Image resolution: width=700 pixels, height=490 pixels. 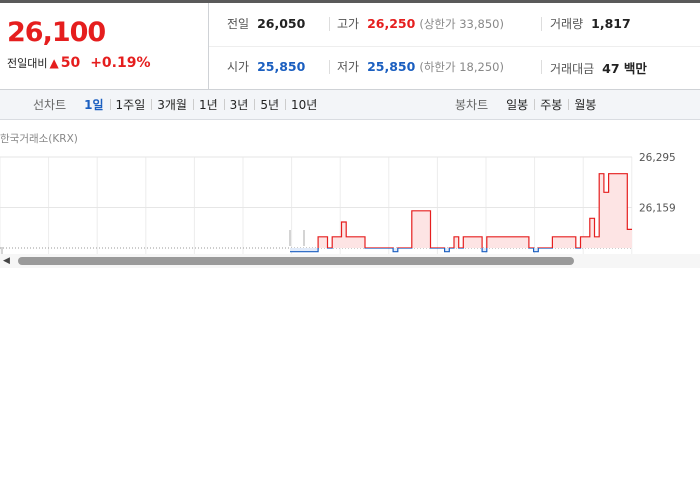 I want to click on chart-scrollbar: ◀, so click(x=350, y=261).